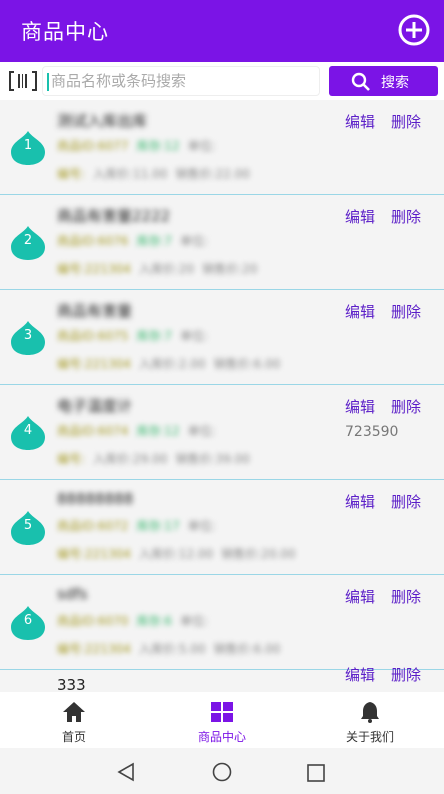 Image resolution: width=444 pixels, height=794 pixels. What do you see at coordinates (221, 737) in the screenshot?
I see `tab-label: 商品中心` at bounding box center [221, 737].